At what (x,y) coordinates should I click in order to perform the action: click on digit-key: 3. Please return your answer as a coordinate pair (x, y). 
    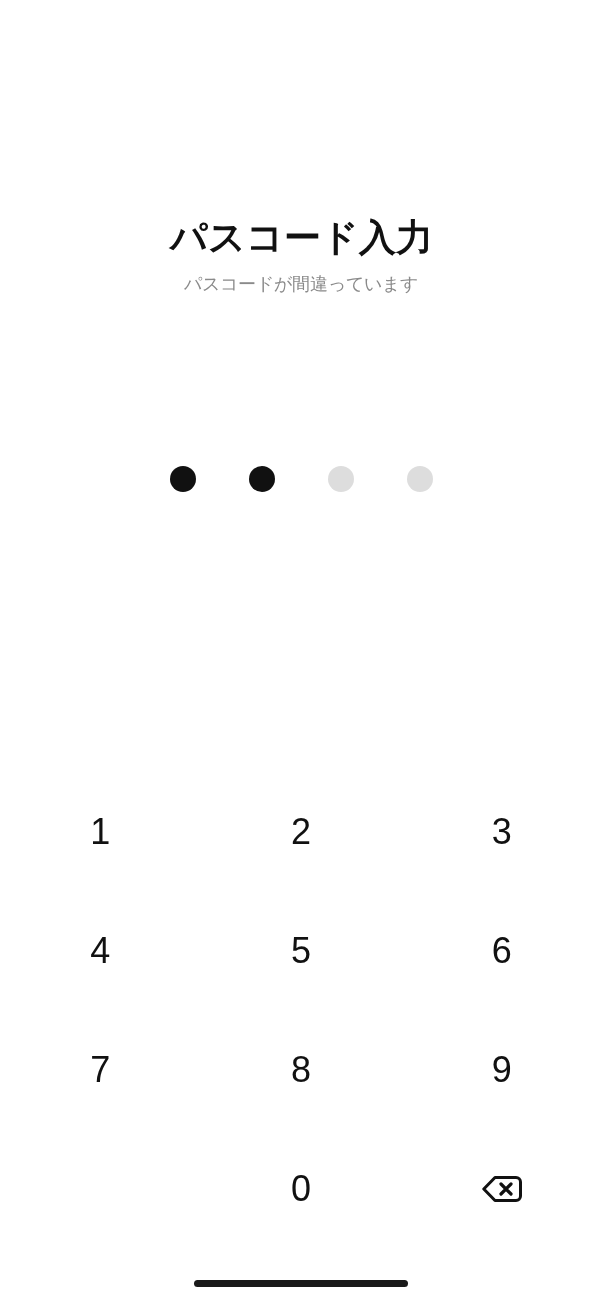
    Looking at the image, I should click on (501, 831).